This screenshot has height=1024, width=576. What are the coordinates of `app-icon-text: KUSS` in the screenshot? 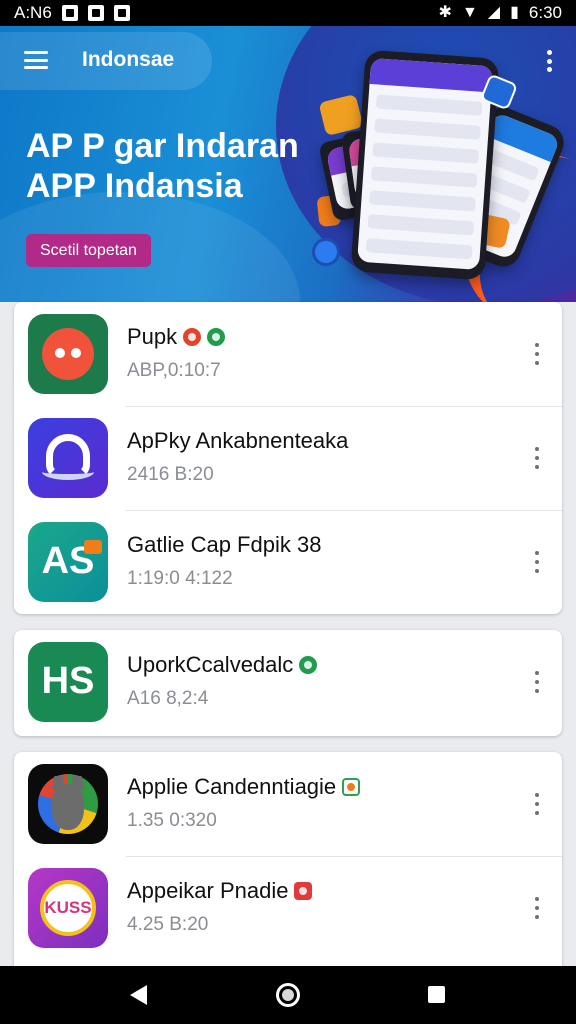 It's located at (68, 907).